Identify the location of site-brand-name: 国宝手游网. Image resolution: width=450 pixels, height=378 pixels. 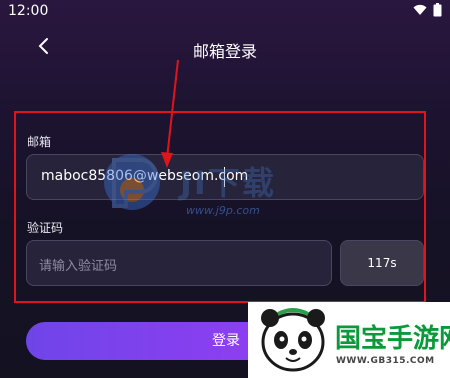
(392, 339).